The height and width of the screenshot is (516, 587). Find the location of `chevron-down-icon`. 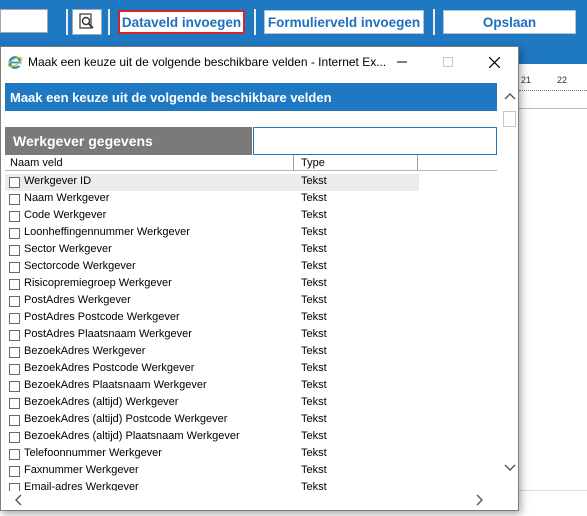

chevron-down-icon is located at coordinates (509, 467).